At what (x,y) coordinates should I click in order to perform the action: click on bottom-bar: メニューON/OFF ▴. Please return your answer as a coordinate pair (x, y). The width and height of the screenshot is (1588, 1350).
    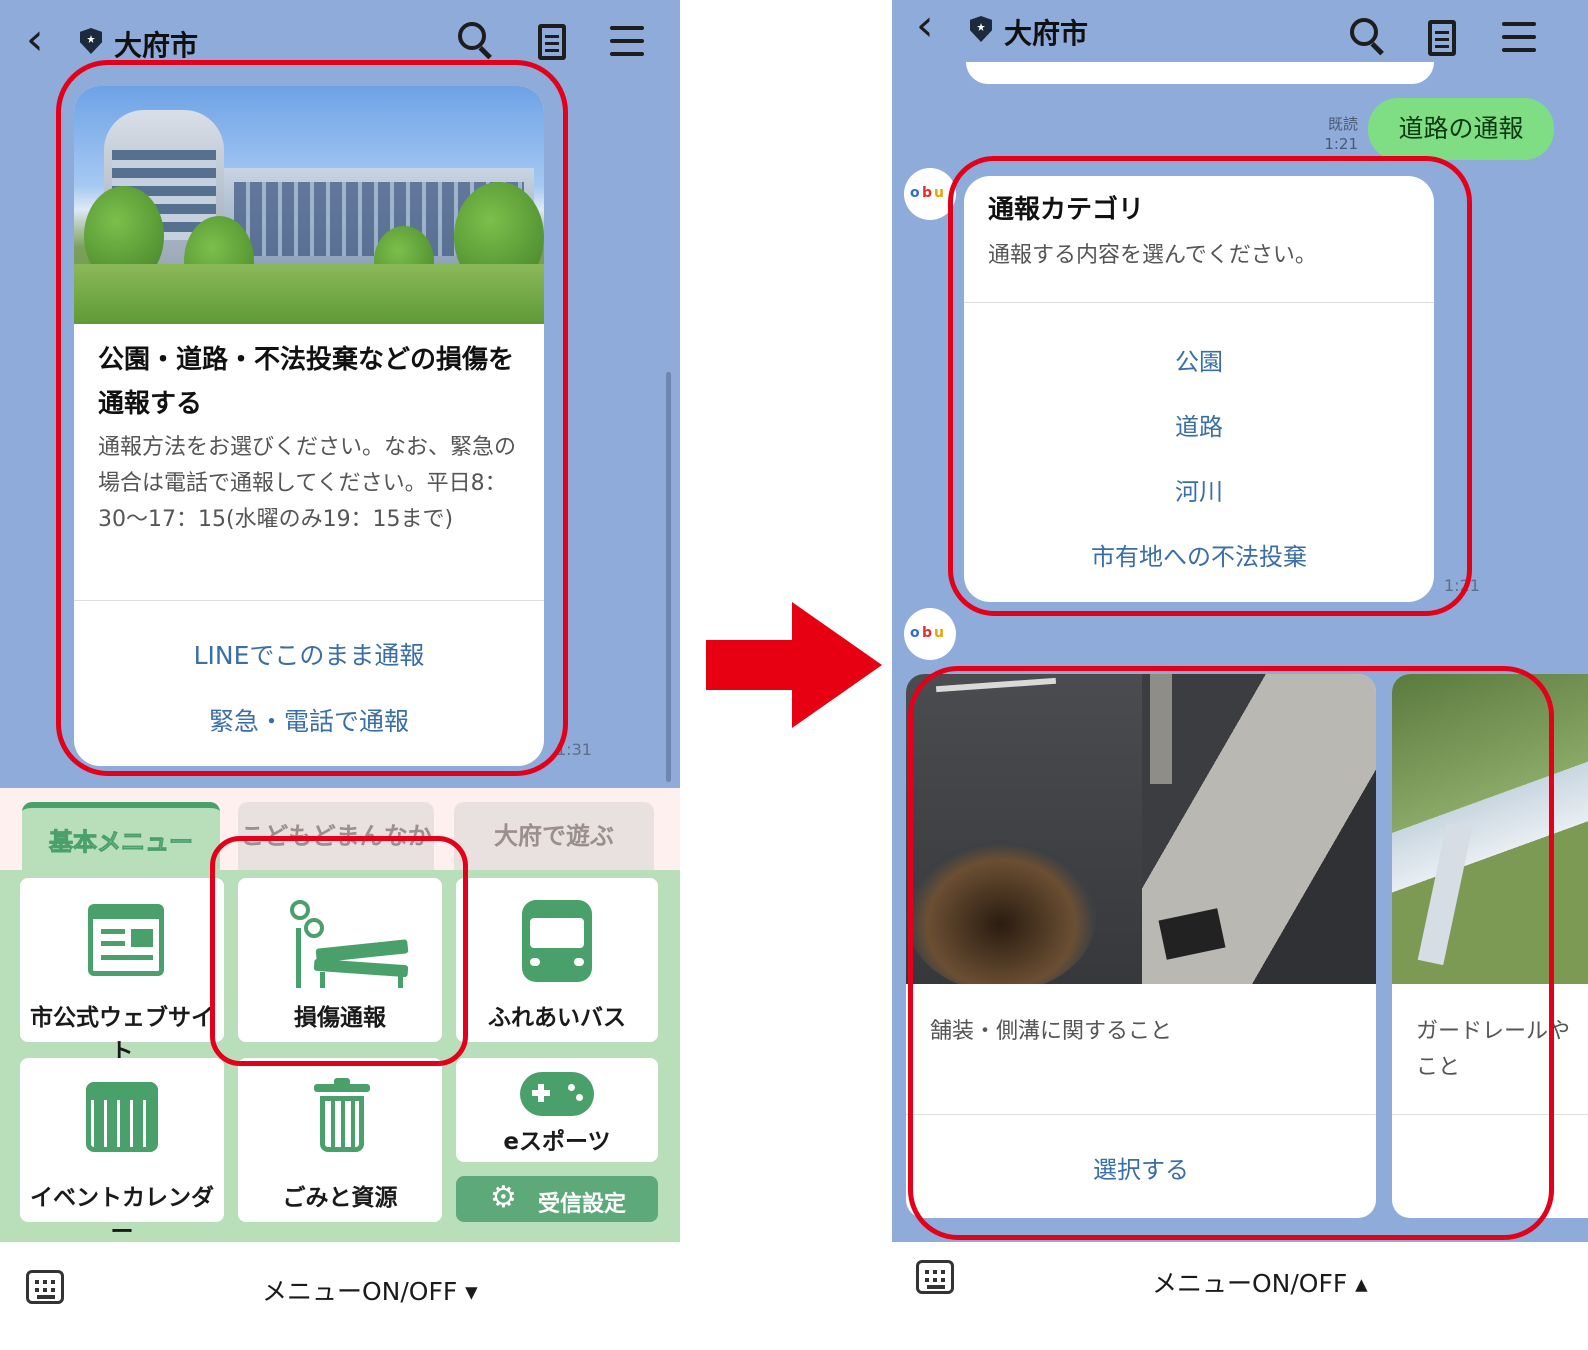
    Looking at the image, I should click on (1240, 1296).